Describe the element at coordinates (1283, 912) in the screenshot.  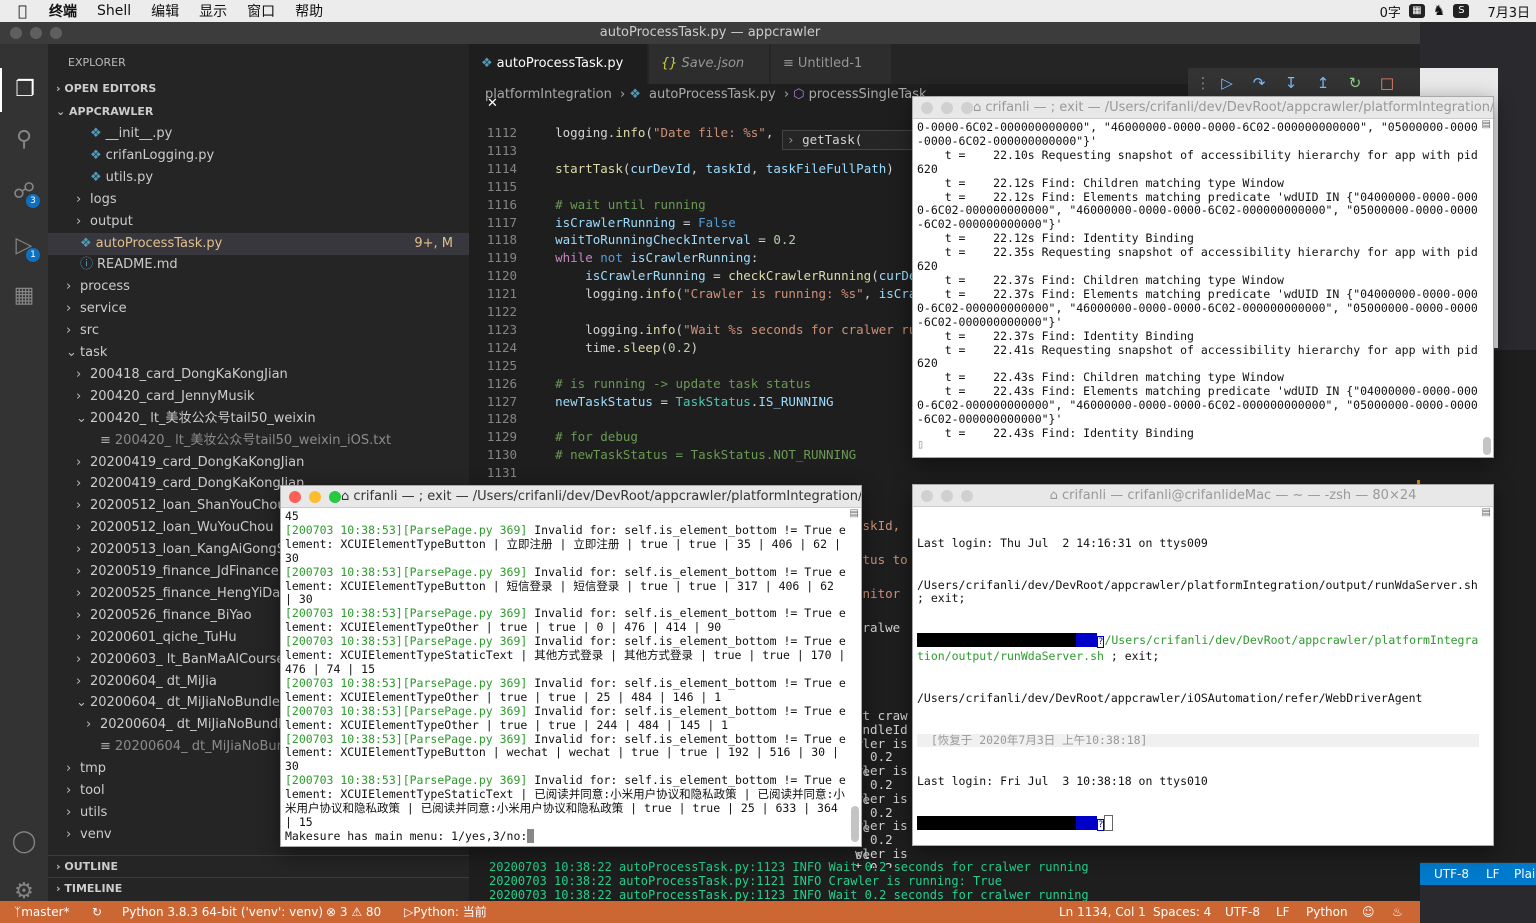
I see `eol-status: LF` at that location.